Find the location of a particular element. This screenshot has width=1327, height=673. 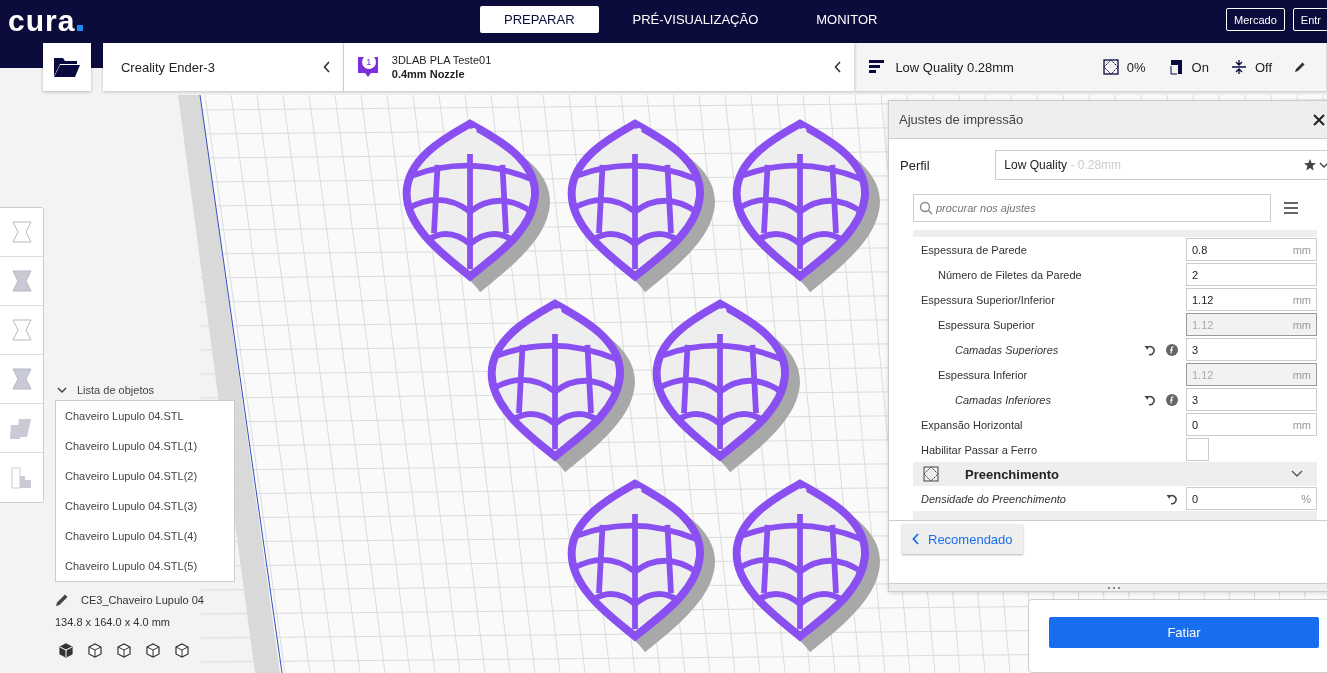

print-settings-selector: Low Quality 0.28mm 0% On Off is located at coordinates (1091, 67).